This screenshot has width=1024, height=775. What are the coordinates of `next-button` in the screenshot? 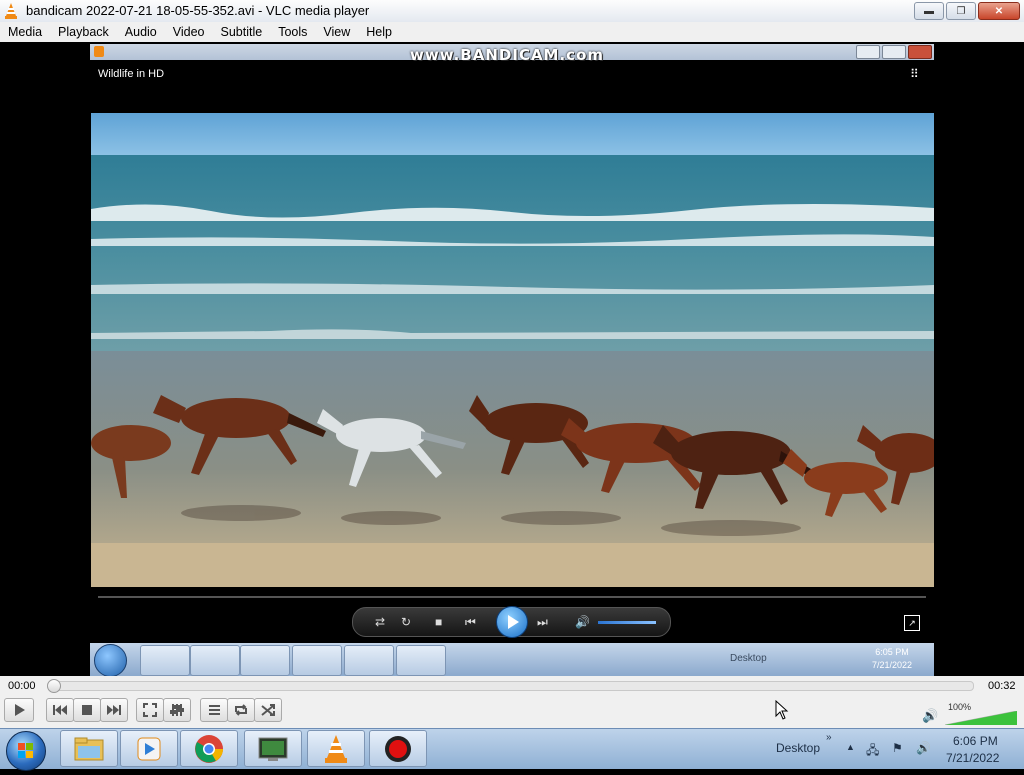 It's located at (114, 710).